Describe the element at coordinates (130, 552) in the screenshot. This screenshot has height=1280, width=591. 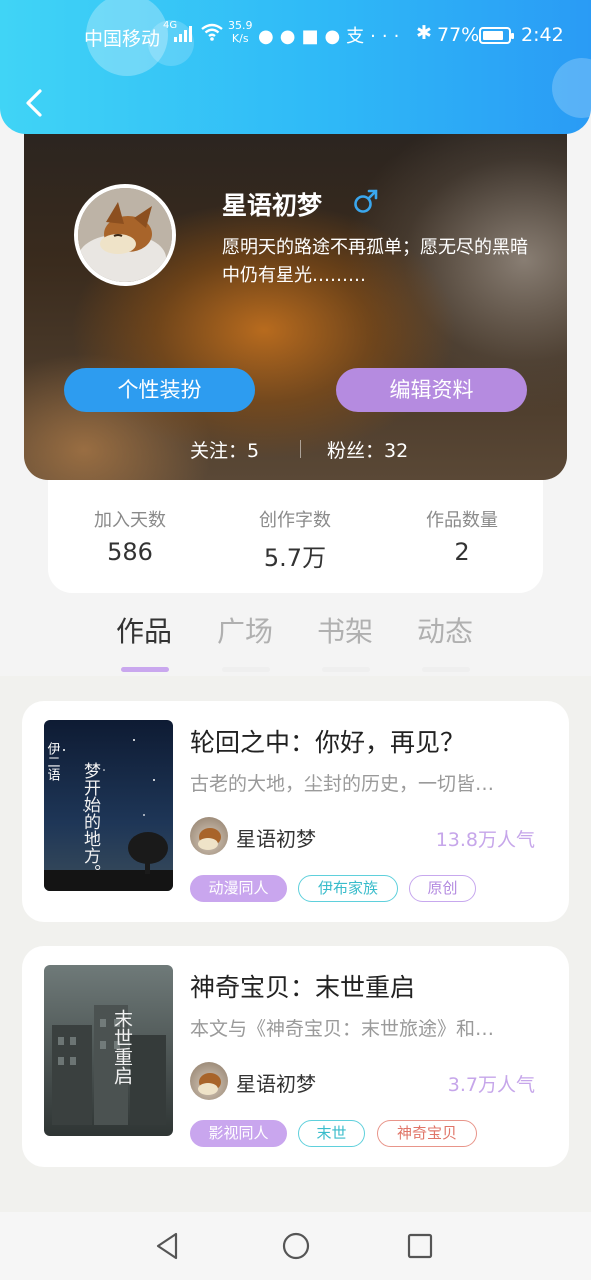
I see `stat-value: 586` at that location.